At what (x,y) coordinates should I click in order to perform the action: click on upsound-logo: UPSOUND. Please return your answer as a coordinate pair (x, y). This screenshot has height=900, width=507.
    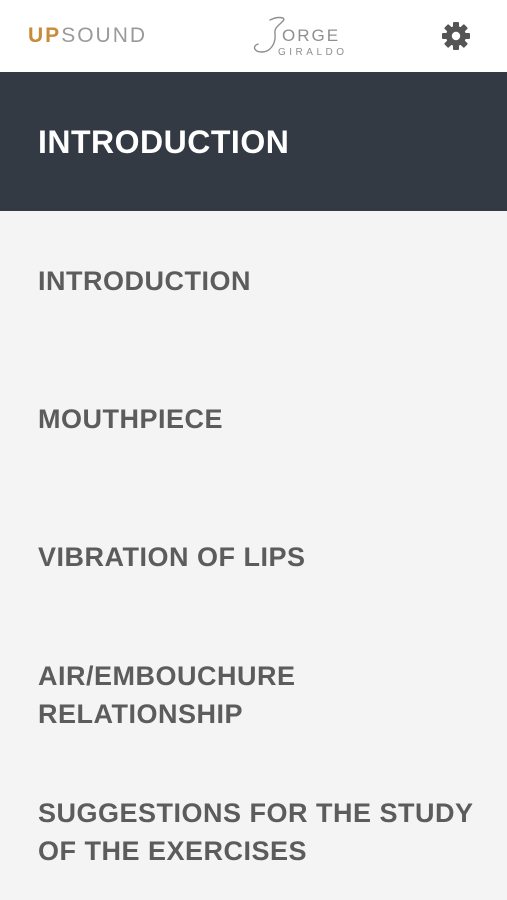
    Looking at the image, I should click on (87, 36).